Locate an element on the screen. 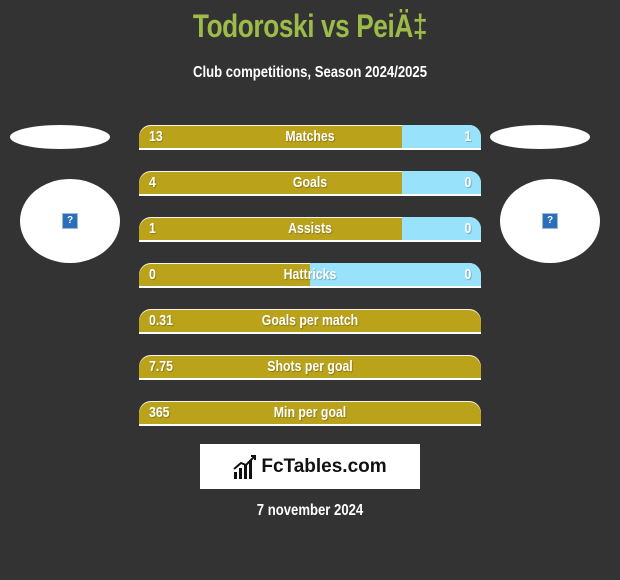 The height and width of the screenshot is (580, 620). stat-label: Shots per goal is located at coordinates (310, 366).